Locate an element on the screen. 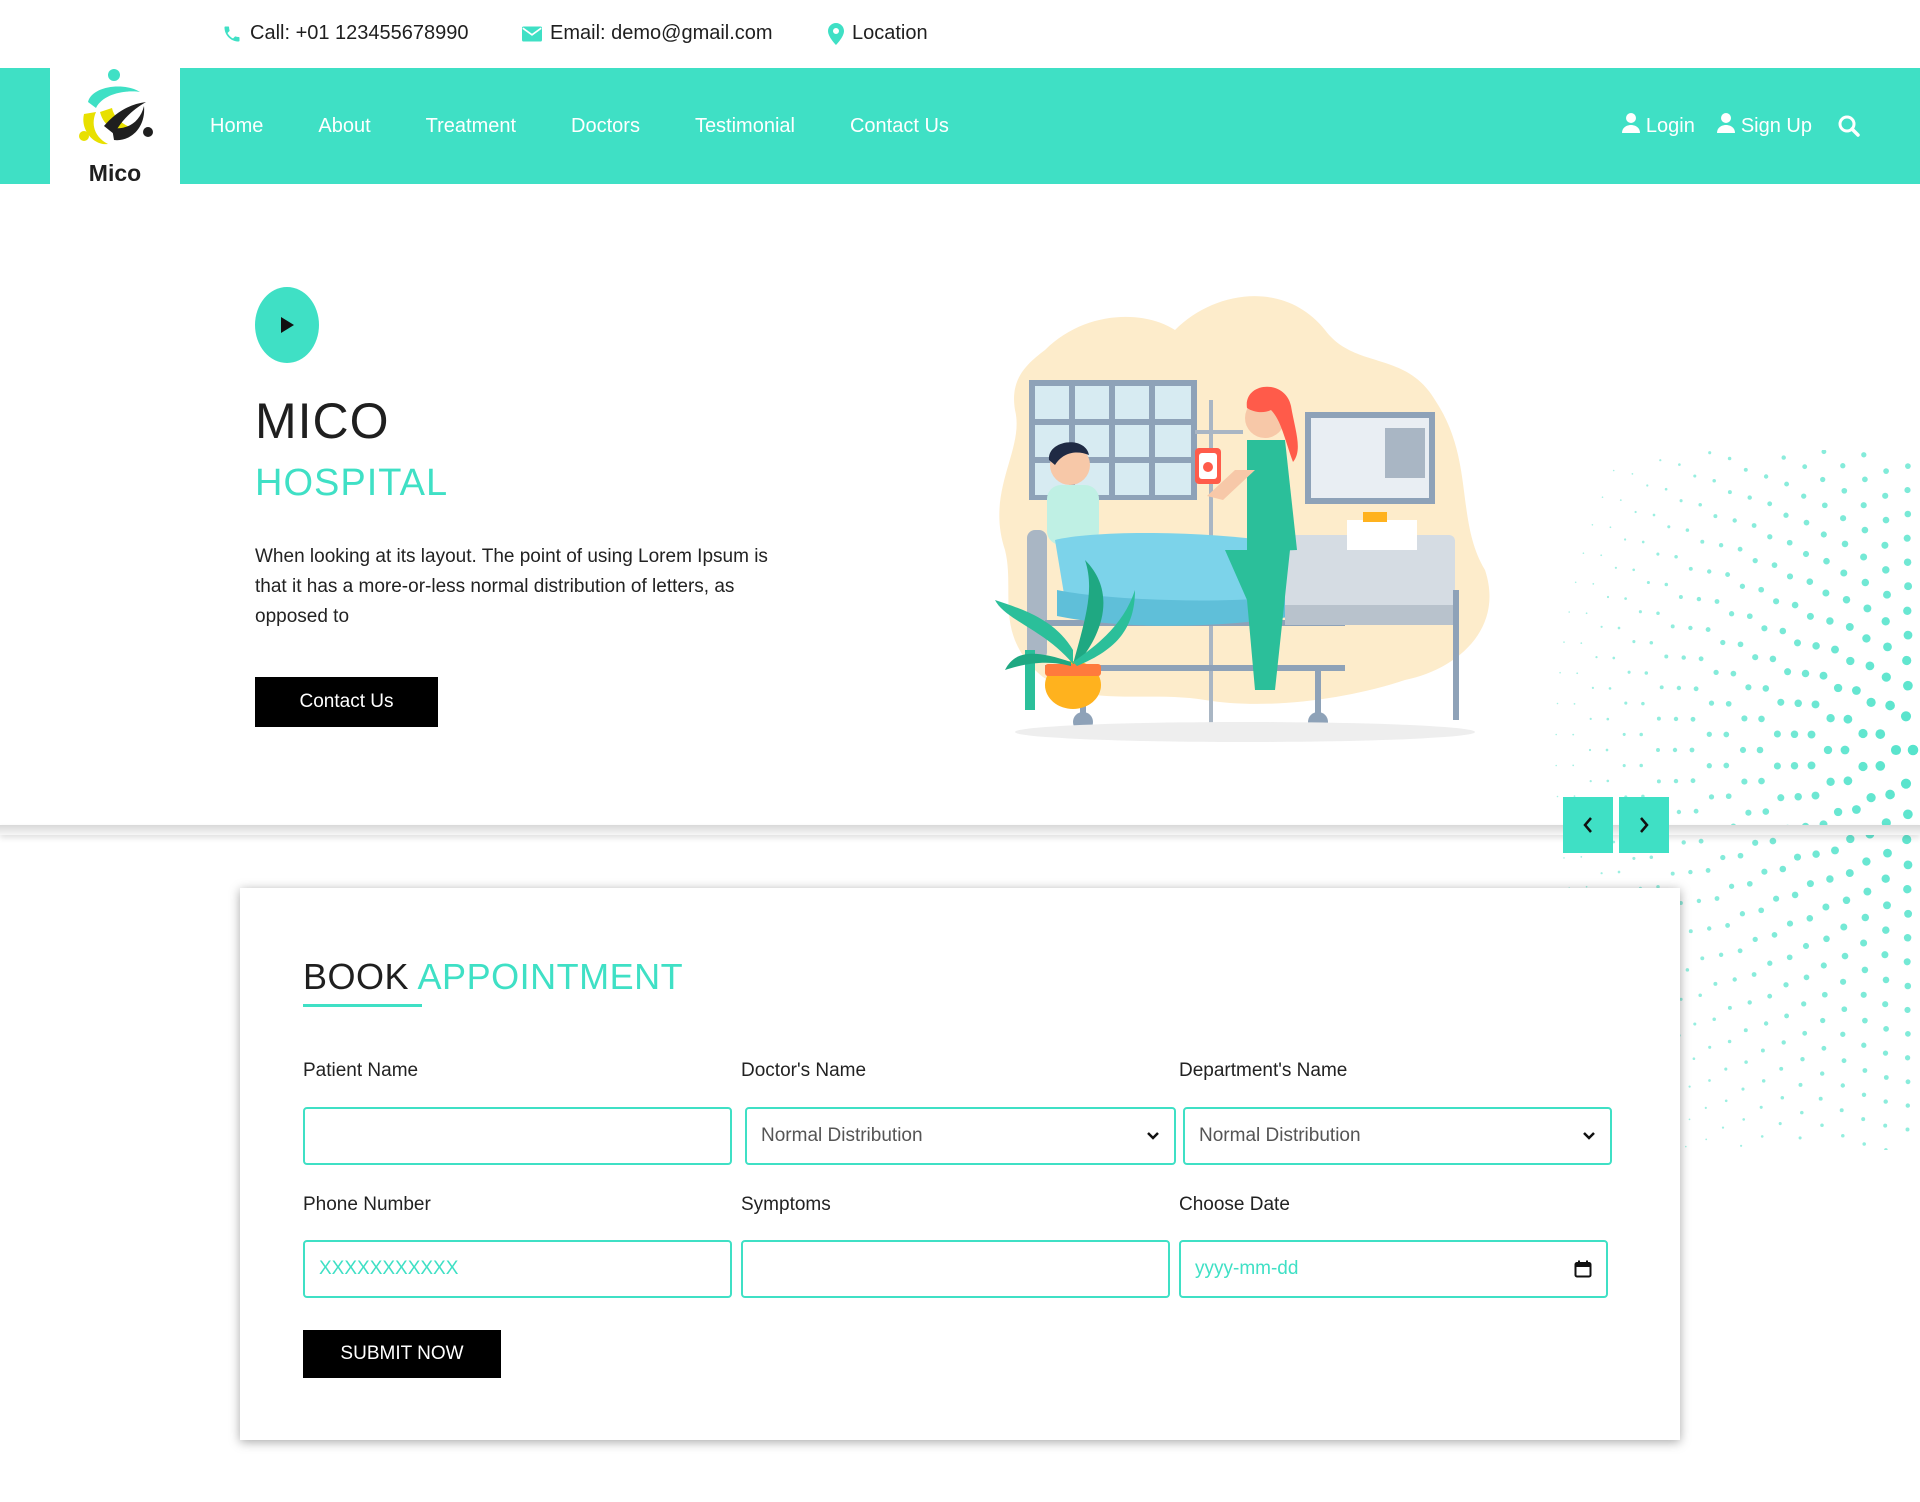  phone-number-label: Phone Number is located at coordinates (367, 1204).